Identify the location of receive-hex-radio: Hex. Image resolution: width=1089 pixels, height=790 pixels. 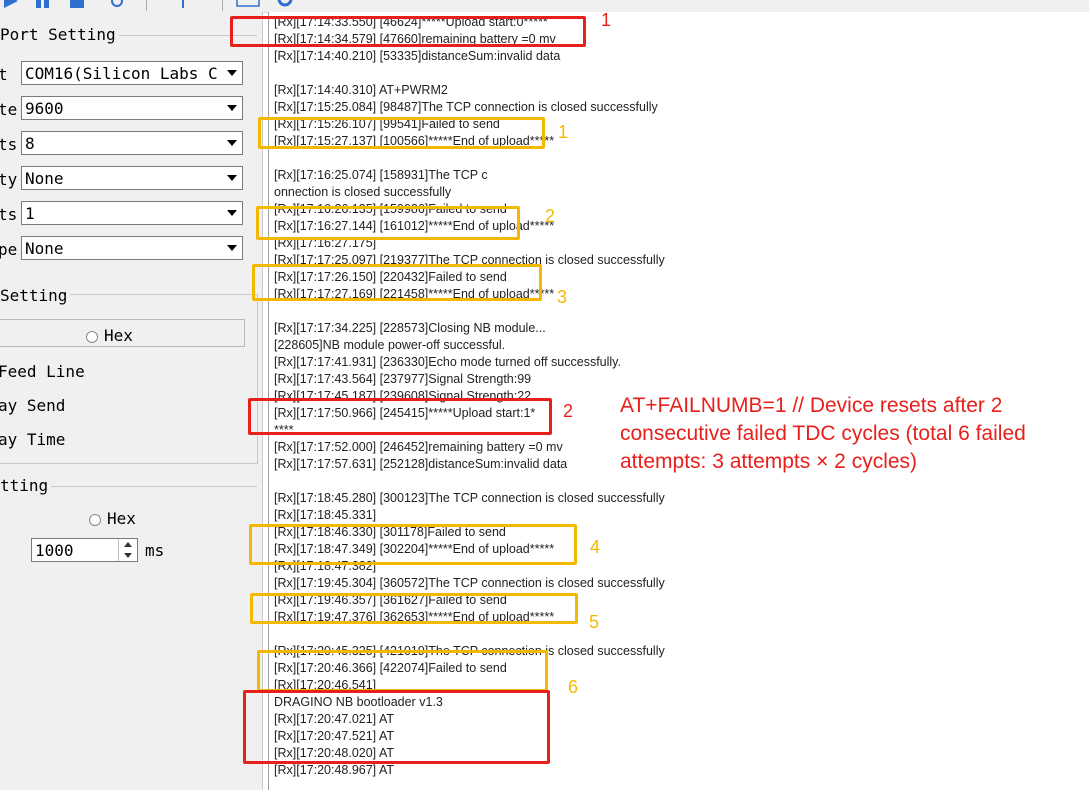
(109, 335).